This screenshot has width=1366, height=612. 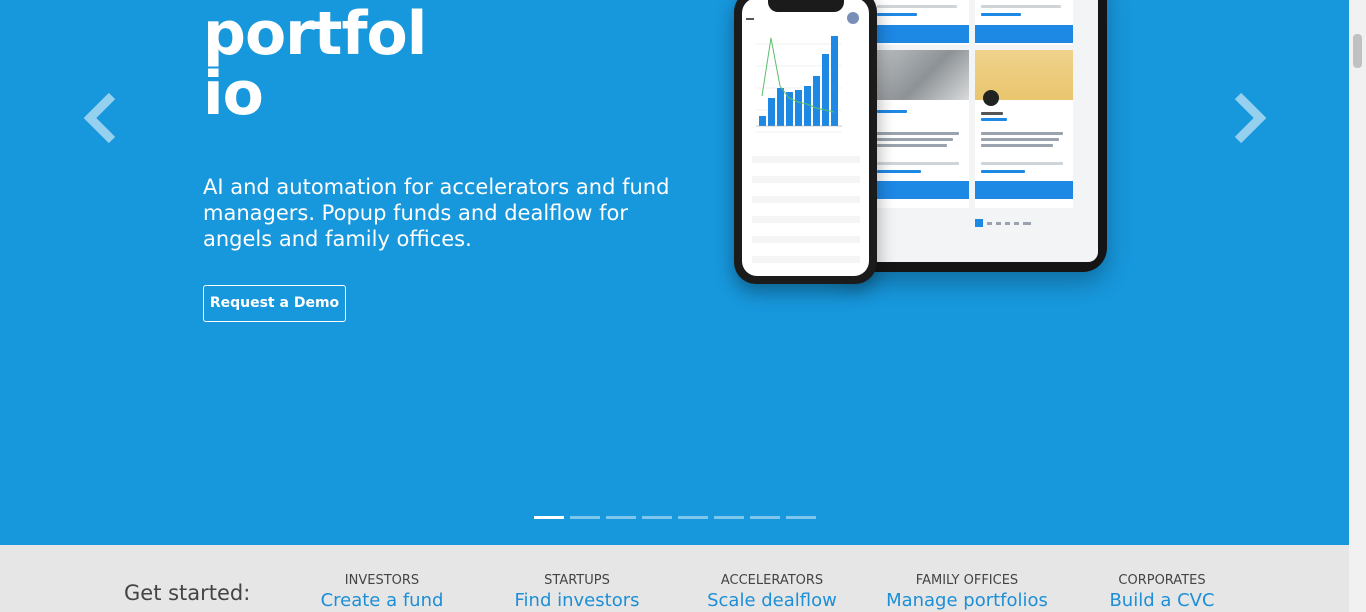 I want to click on manage-portfolios-link: Manage portfolios, so click(x=967, y=600).